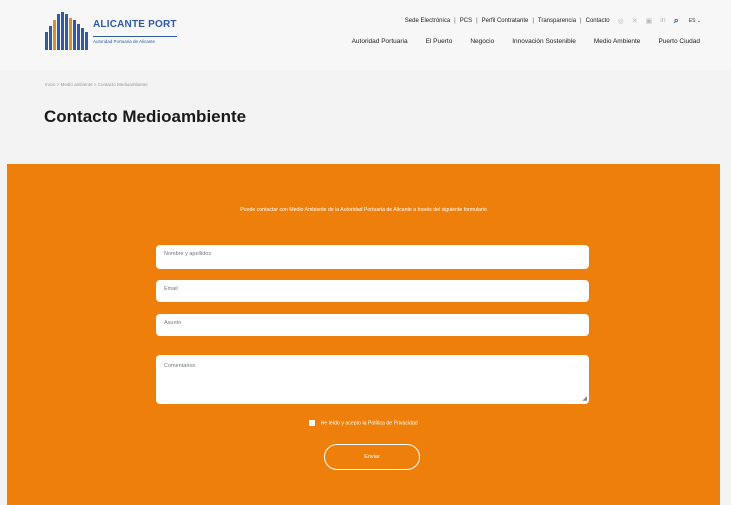 The height and width of the screenshot is (505, 731). What do you see at coordinates (584, 399) in the screenshot?
I see `resize-handle-icon: ◢` at bounding box center [584, 399].